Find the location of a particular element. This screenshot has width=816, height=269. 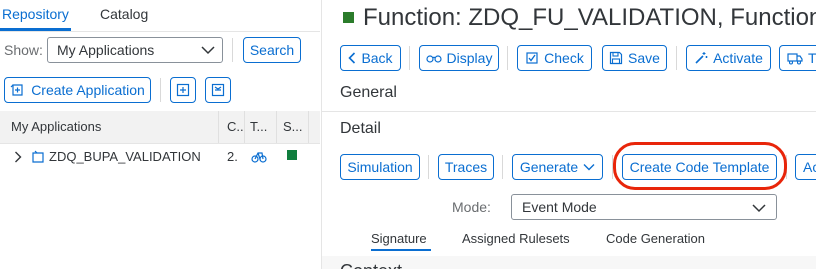

tab-assigned-rulesets: Assigned Rulesets is located at coordinates (516, 238).